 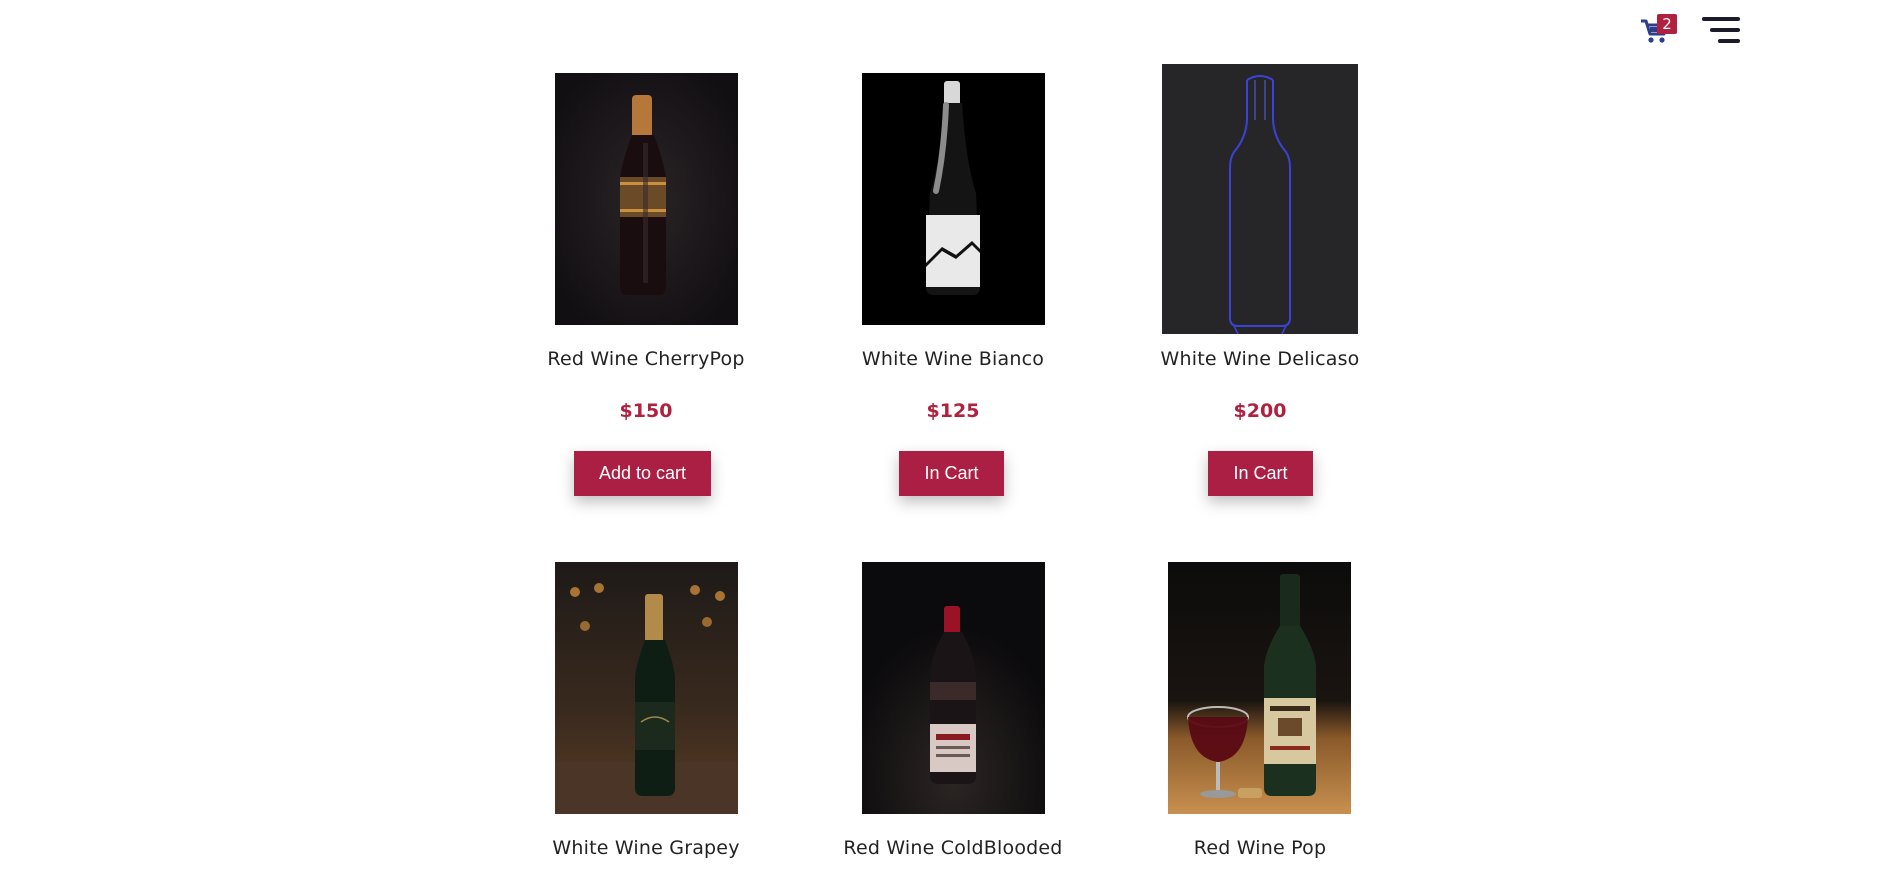 What do you see at coordinates (646, 359) in the screenshot?
I see `product-name: Red Wine CherryPop` at bounding box center [646, 359].